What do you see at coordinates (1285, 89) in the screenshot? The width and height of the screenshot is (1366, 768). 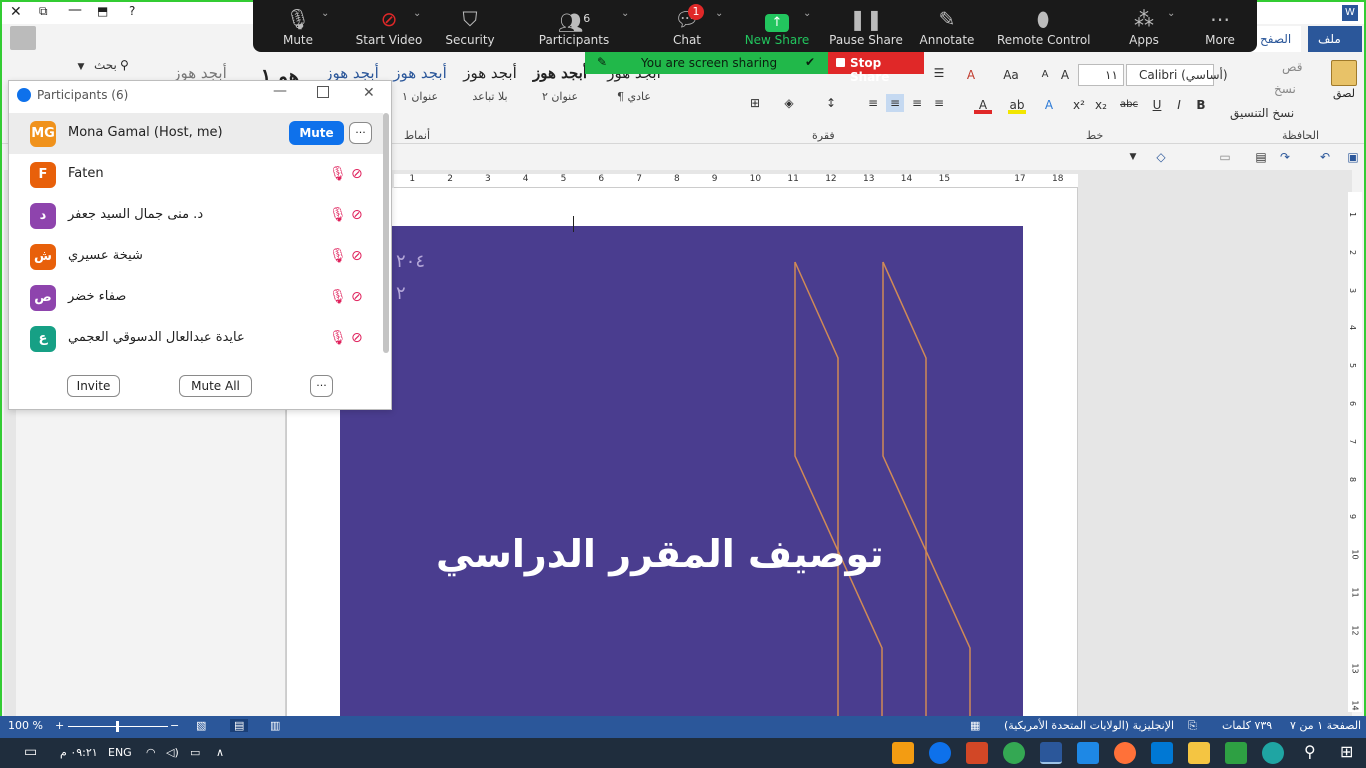 I see `copy-button: نسخ` at bounding box center [1285, 89].